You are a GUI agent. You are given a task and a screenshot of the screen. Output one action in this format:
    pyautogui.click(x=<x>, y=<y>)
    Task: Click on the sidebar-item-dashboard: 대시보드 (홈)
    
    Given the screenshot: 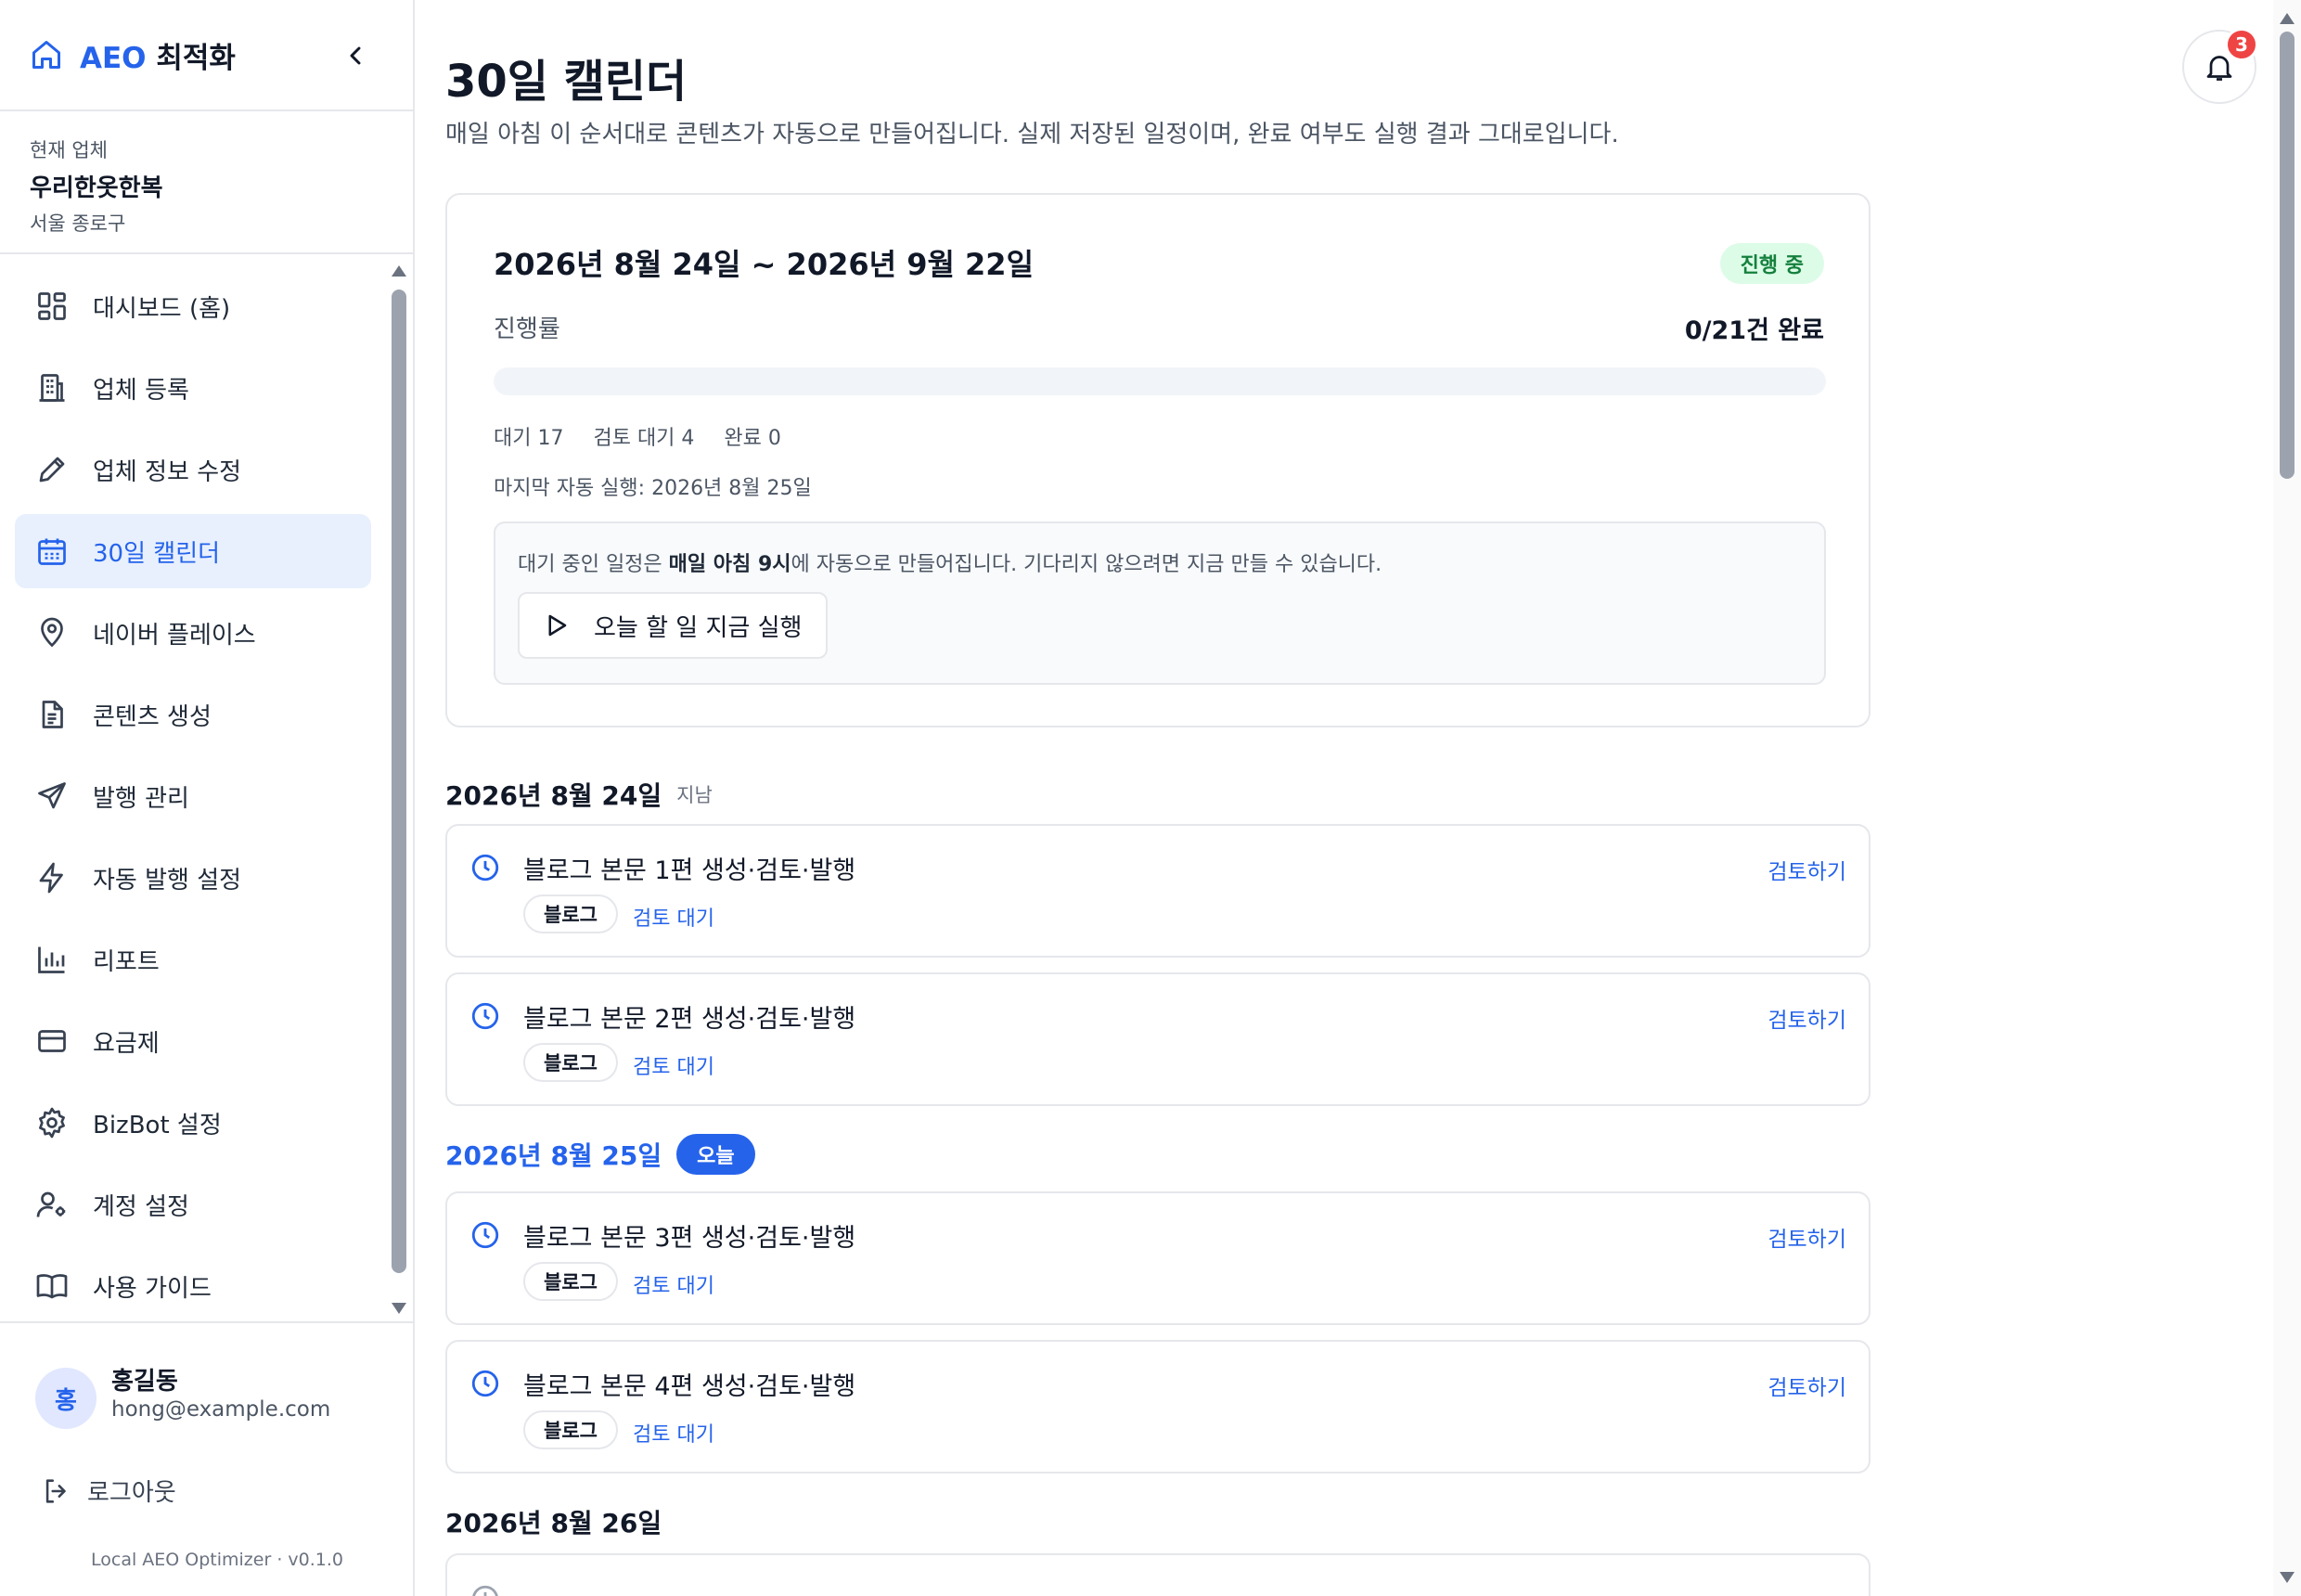 What is the action you would take?
    pyautogui.click(x=193, y=306)
    